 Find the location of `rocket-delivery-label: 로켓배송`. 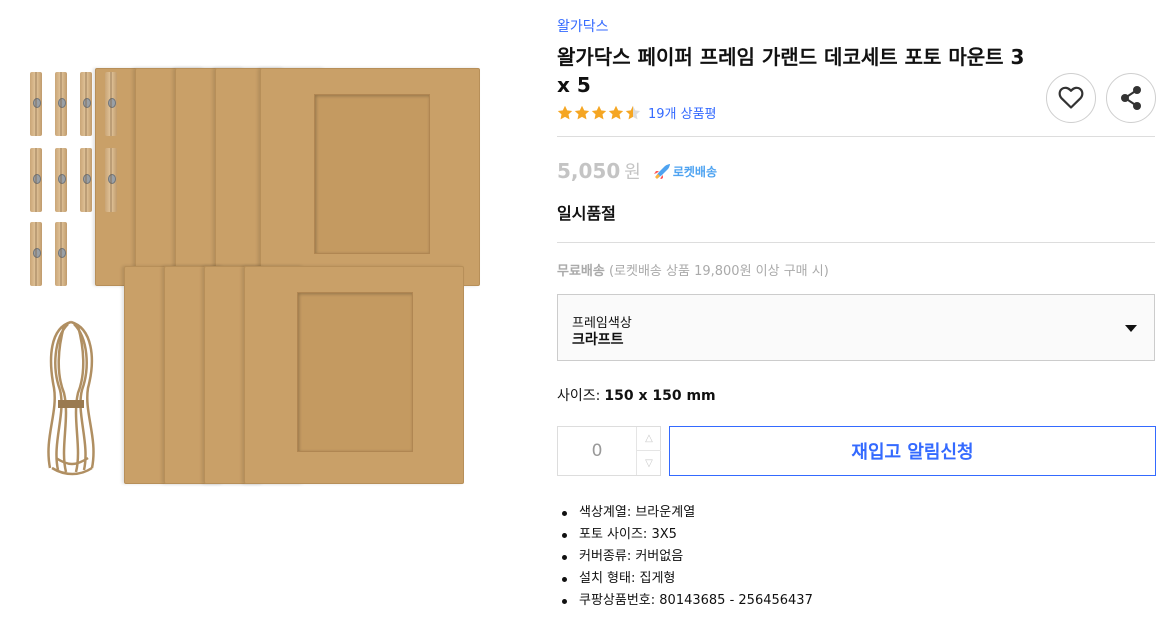

rocket-delivery-label: 로켓배송 is located at coordinates (694, 171).